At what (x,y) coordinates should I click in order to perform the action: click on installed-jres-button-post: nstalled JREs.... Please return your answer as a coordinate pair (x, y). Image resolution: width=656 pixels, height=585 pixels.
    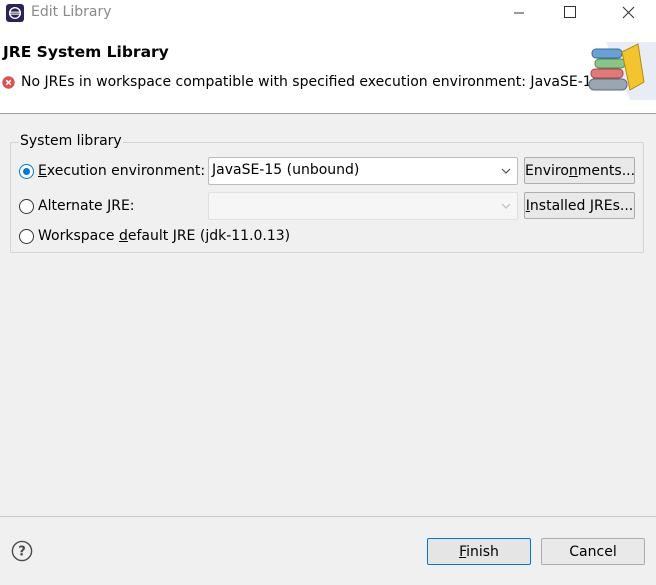
    Looking at the image, I should click on (581, 205).